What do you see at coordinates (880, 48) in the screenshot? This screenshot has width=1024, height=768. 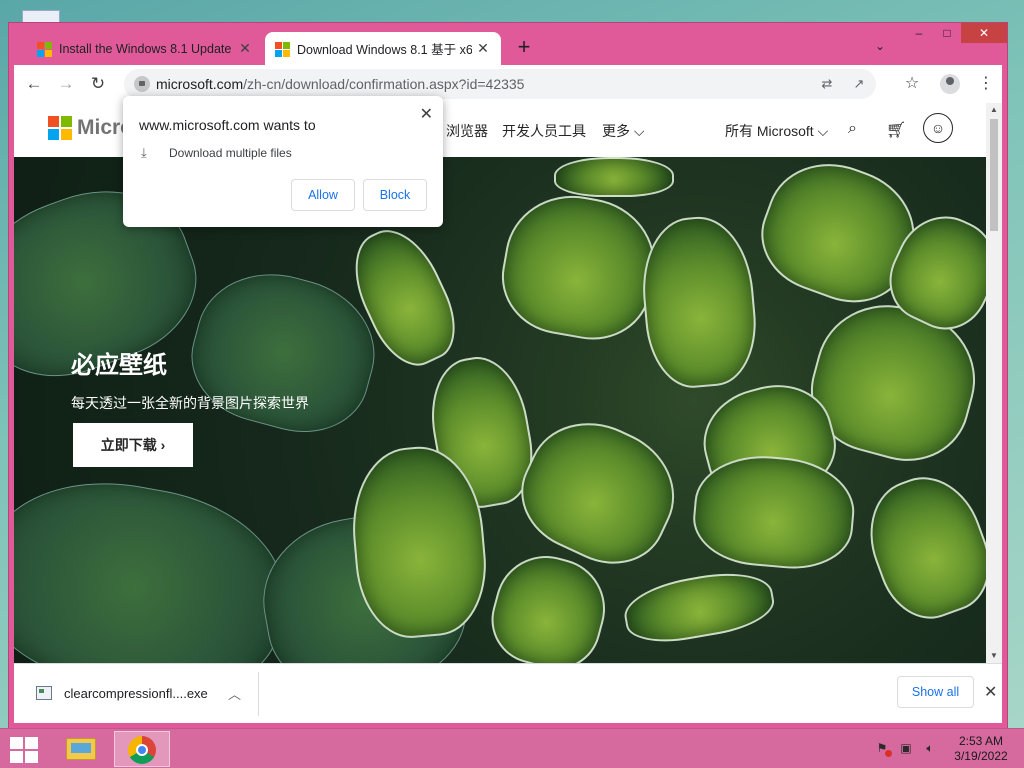 I see `tab-search-chevron-icon: ⌄` at bounding box center [880, 48].